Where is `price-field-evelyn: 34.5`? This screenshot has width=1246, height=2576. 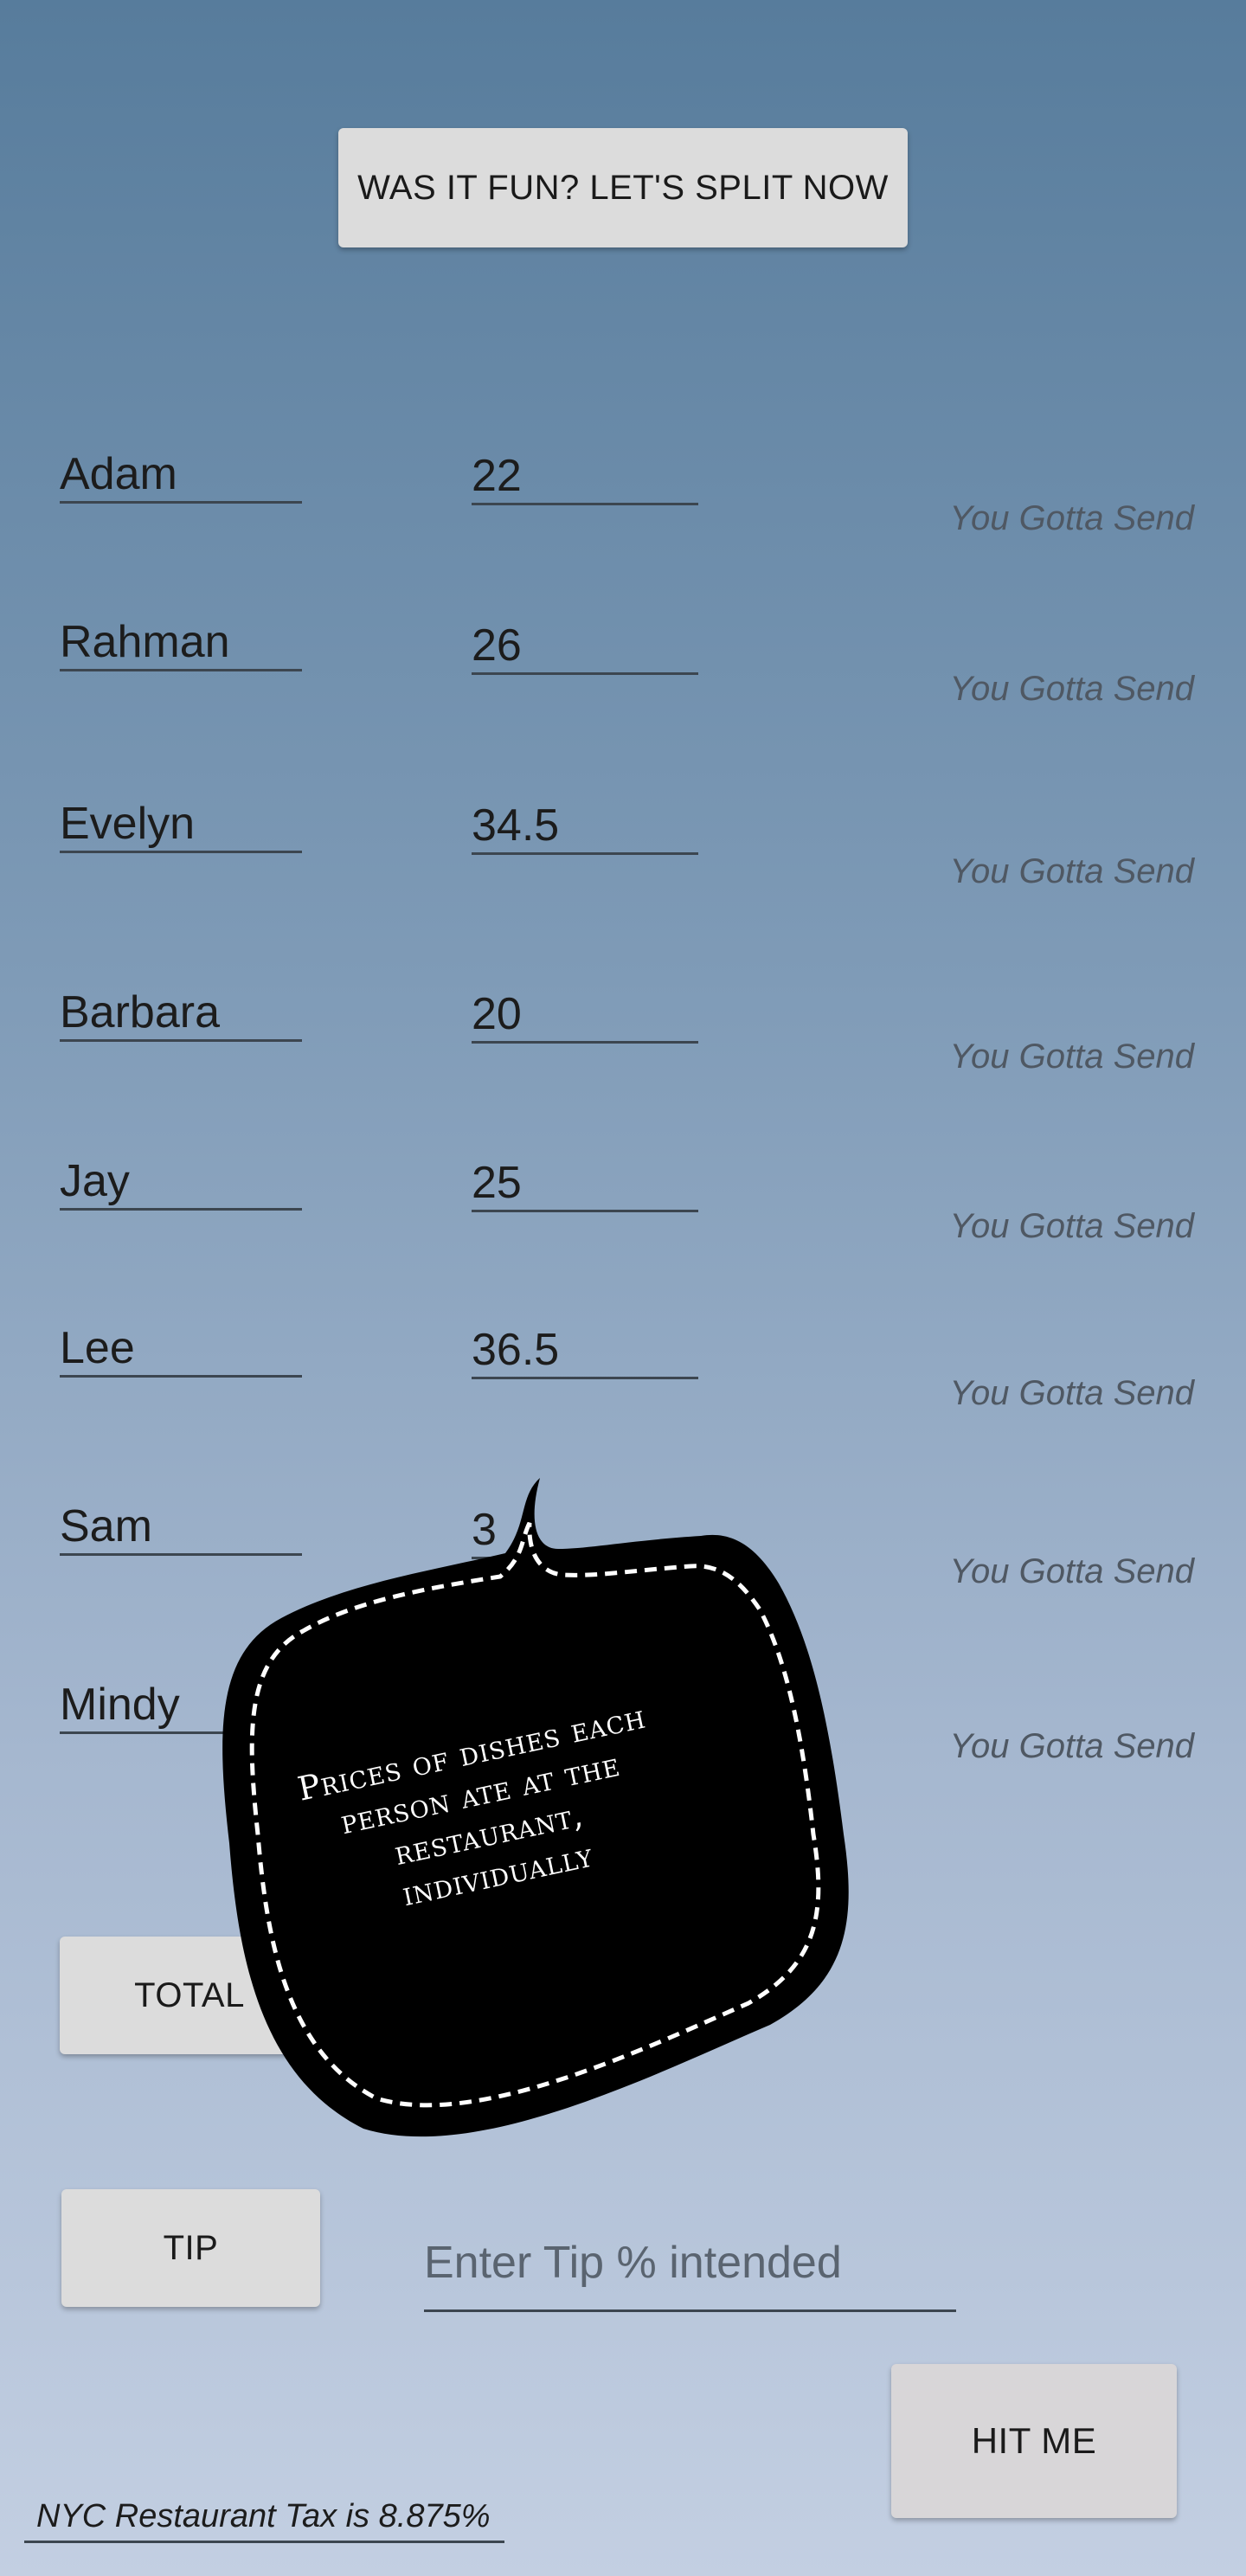 price-field-evelyn: 34.5 is located at coordinates (585, 828).